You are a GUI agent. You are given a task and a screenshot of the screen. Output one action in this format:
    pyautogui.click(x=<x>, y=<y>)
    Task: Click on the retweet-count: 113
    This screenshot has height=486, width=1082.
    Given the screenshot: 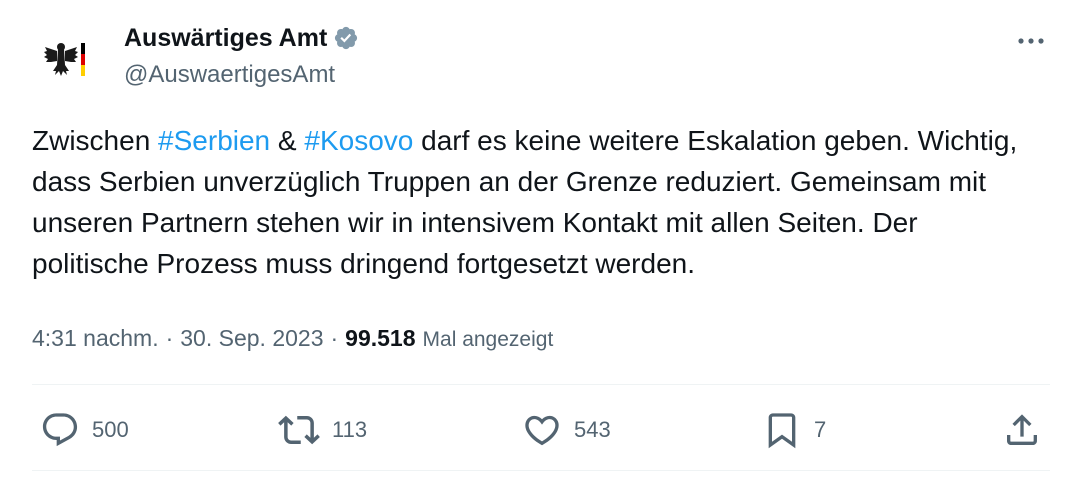 What is the action you would take?
    pyautogui.click(x=350, y=429)
    